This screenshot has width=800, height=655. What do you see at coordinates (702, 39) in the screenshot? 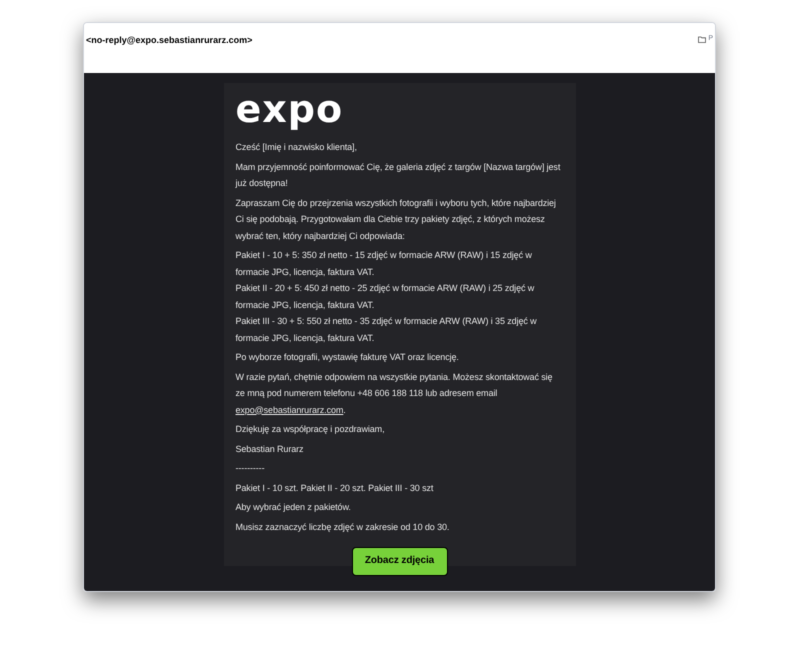
I see `folder-icon` at bounding box center [702, 39].